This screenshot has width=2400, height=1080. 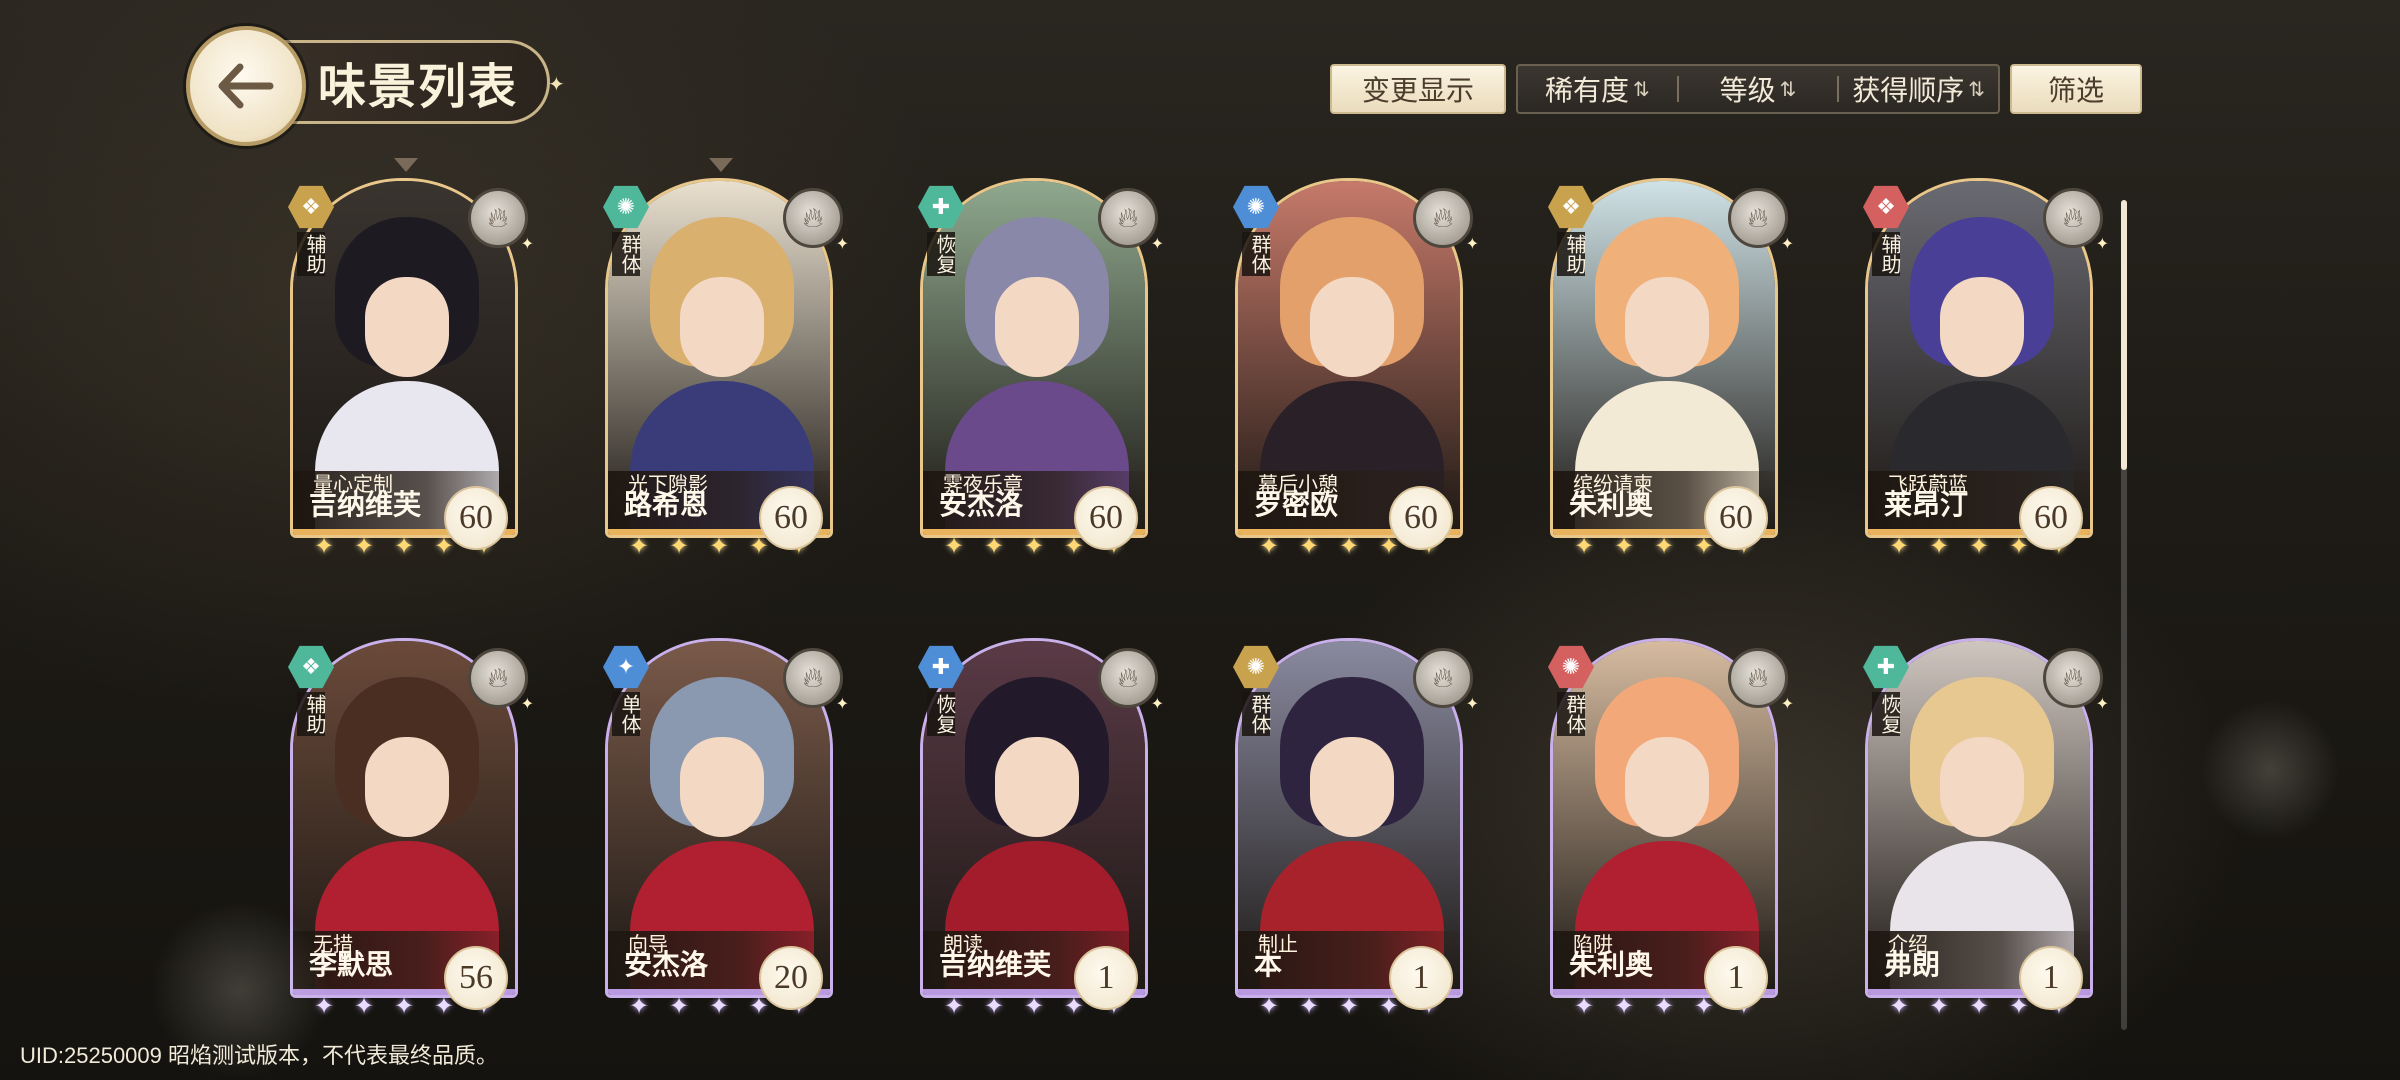 I want to click on role-icon: ✚, so click(x=1886, y=667).